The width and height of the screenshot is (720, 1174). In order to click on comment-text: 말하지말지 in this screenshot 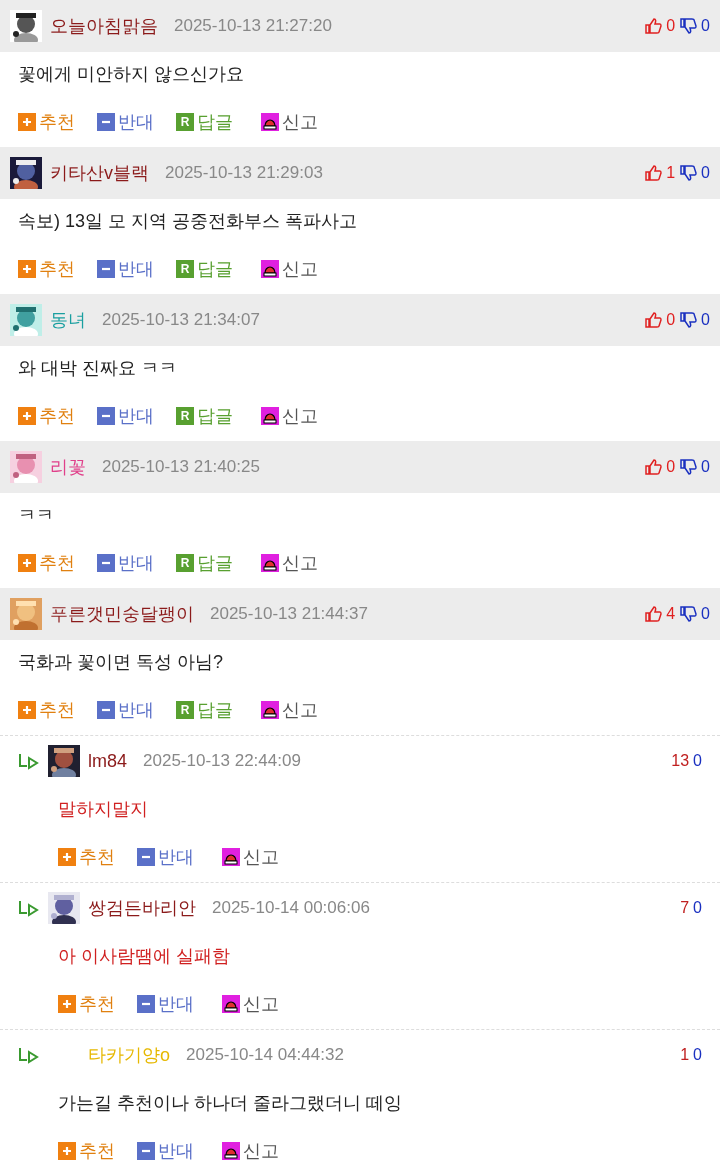, I will do `click(103, 809)`.